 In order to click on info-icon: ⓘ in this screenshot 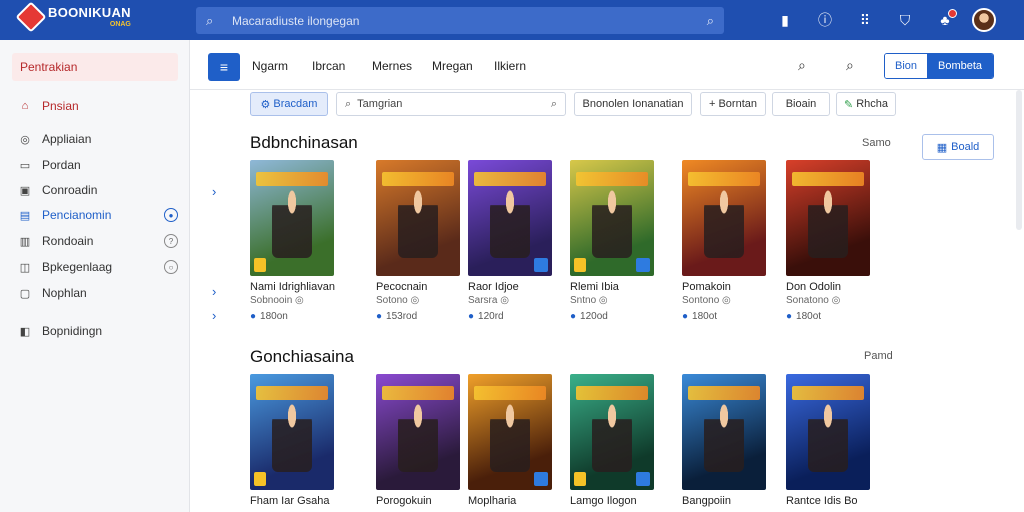, I will do `click(825, 20)`.